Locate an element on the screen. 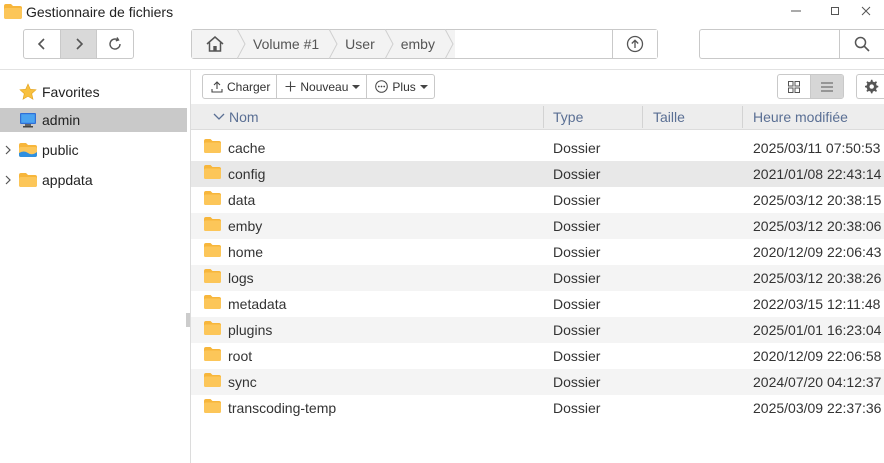 Image resolution: width=884 pixels, height=463 pixels. new-label: Nouveau is located at coordinates (324, 86).